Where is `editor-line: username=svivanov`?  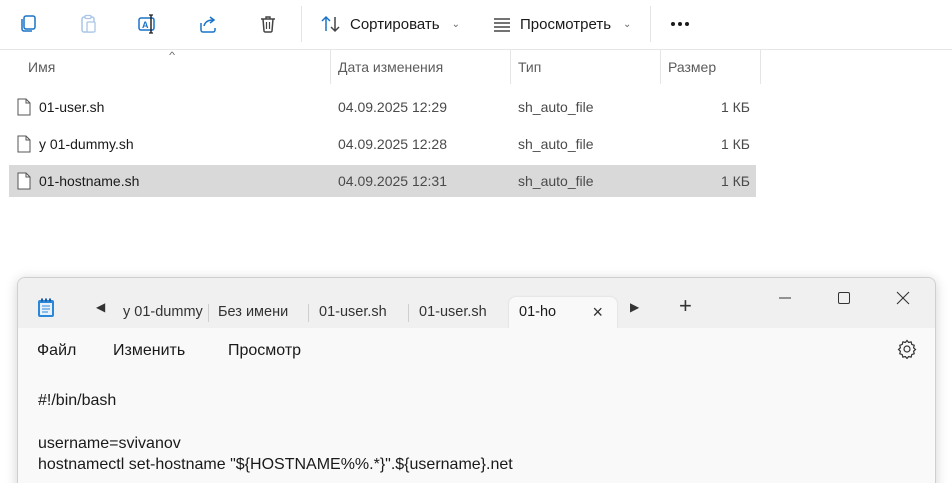
editor-line: username=svivanov is located at coordinates (109, 443).